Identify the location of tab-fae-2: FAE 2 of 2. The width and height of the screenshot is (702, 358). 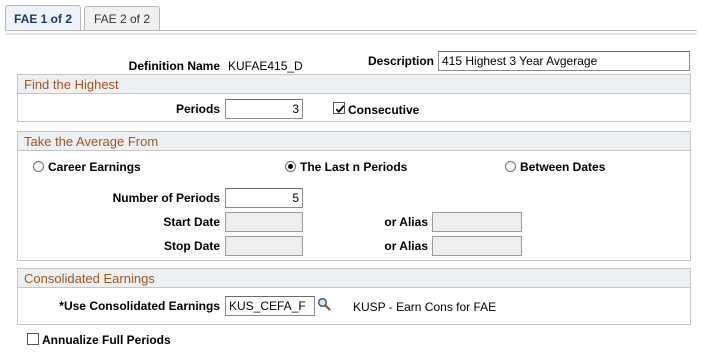
(122, 18).